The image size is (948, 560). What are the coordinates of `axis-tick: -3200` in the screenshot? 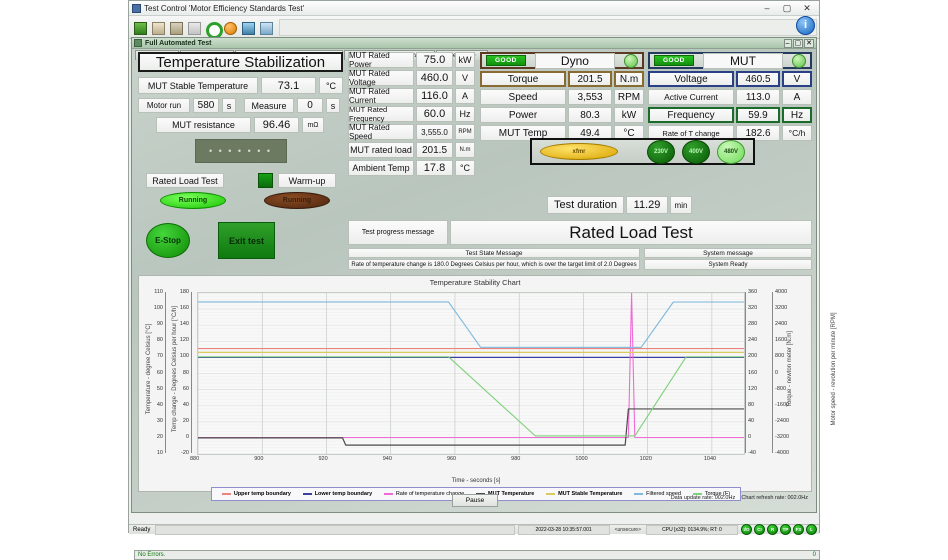 It's located at (782, 436).